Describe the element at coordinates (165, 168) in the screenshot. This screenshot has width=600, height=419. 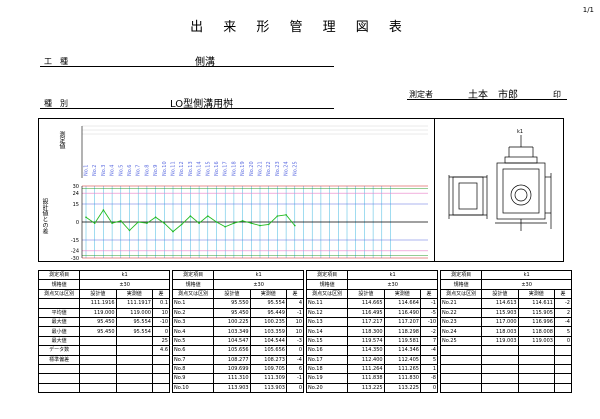
I see `x-tick-label: No.10` at that location.